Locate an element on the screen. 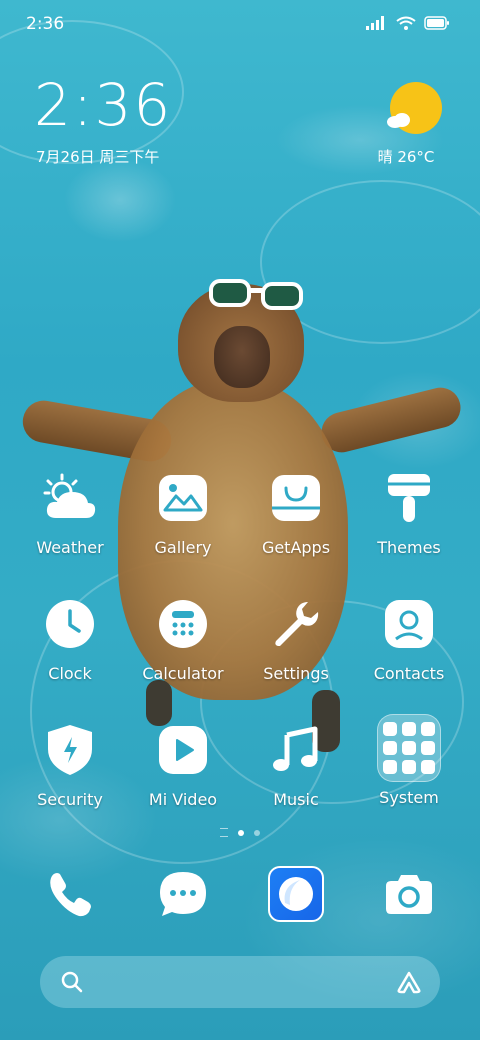 The height and width of the screenshot is (1040, 480). app-calculator: Calculator is located at coordinates (183, 637).